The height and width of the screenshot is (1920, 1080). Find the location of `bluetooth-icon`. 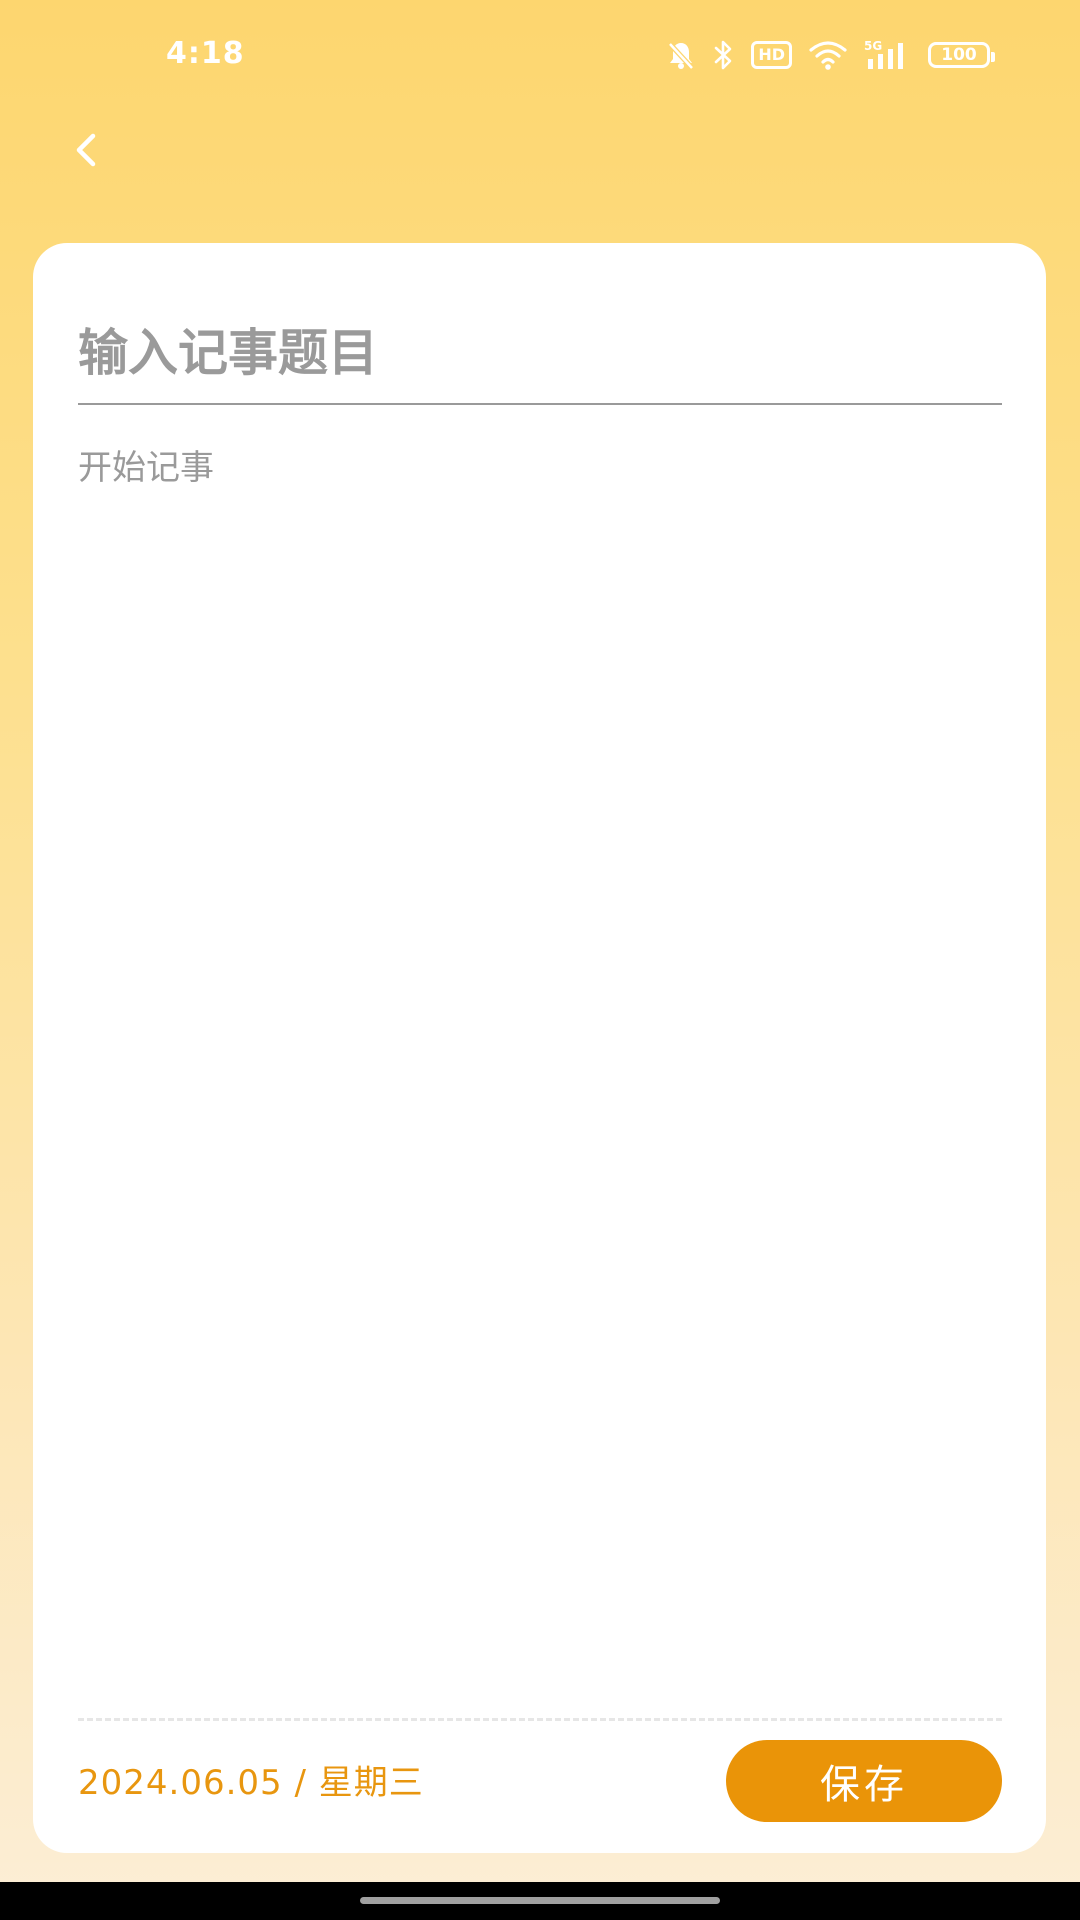

bluetooth-icon is located at coordinates (724, 55).